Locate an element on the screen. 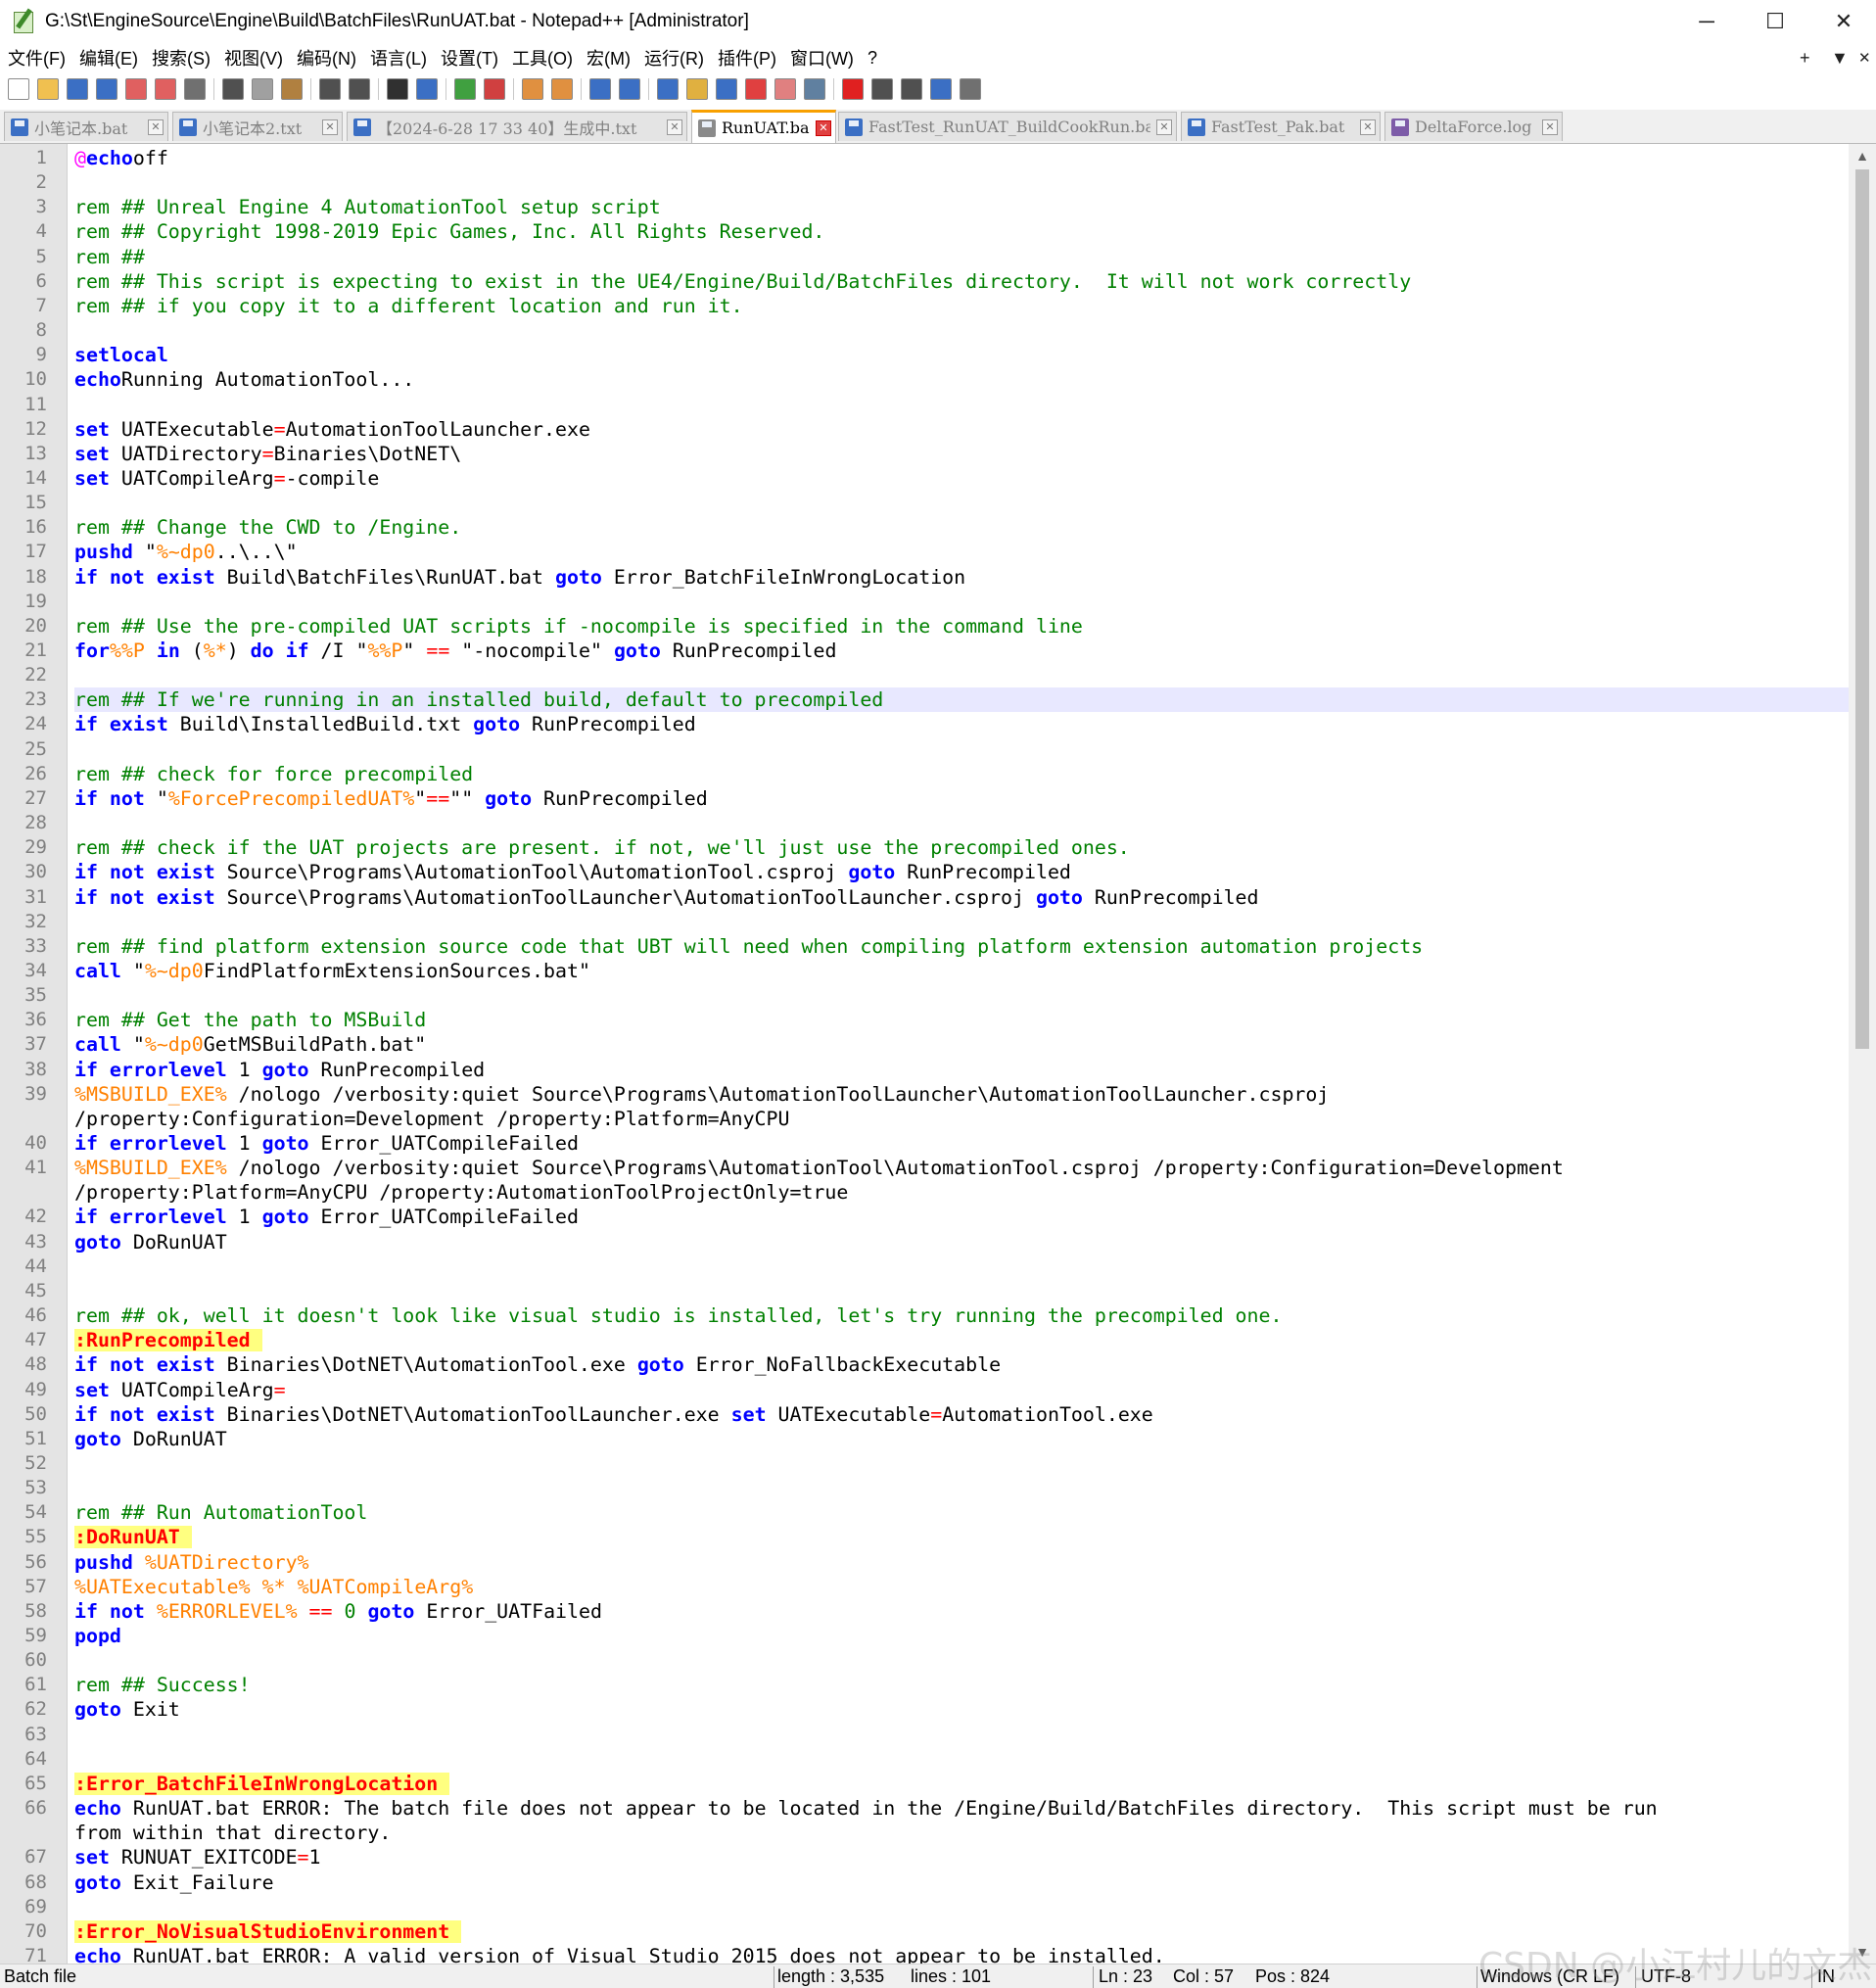 This screenshot has height=1988, width=1876. menu-file: 文件(F) is located at coordinates (36, 58).